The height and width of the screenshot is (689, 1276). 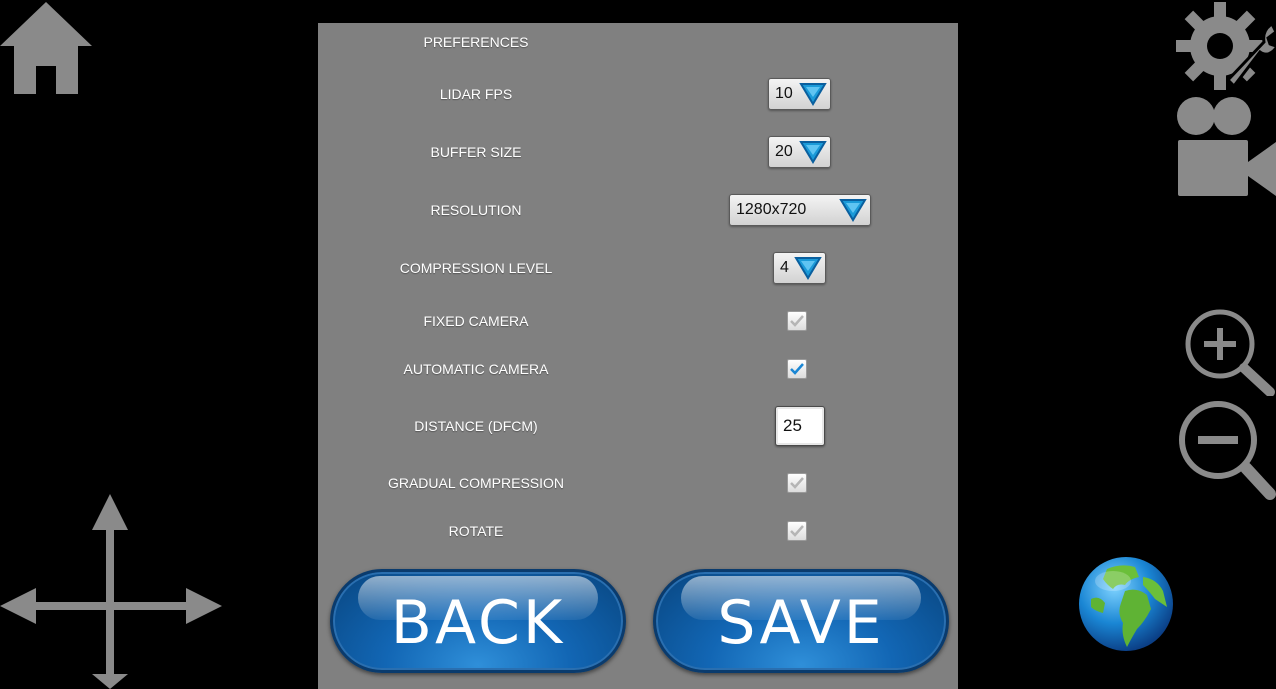 I want to click on back-button-label: BACK, so click(x=478, y=623).